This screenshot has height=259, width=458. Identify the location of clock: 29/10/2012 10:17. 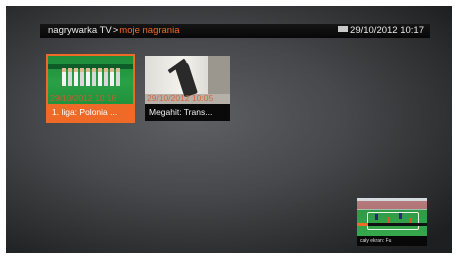
(381, 31).